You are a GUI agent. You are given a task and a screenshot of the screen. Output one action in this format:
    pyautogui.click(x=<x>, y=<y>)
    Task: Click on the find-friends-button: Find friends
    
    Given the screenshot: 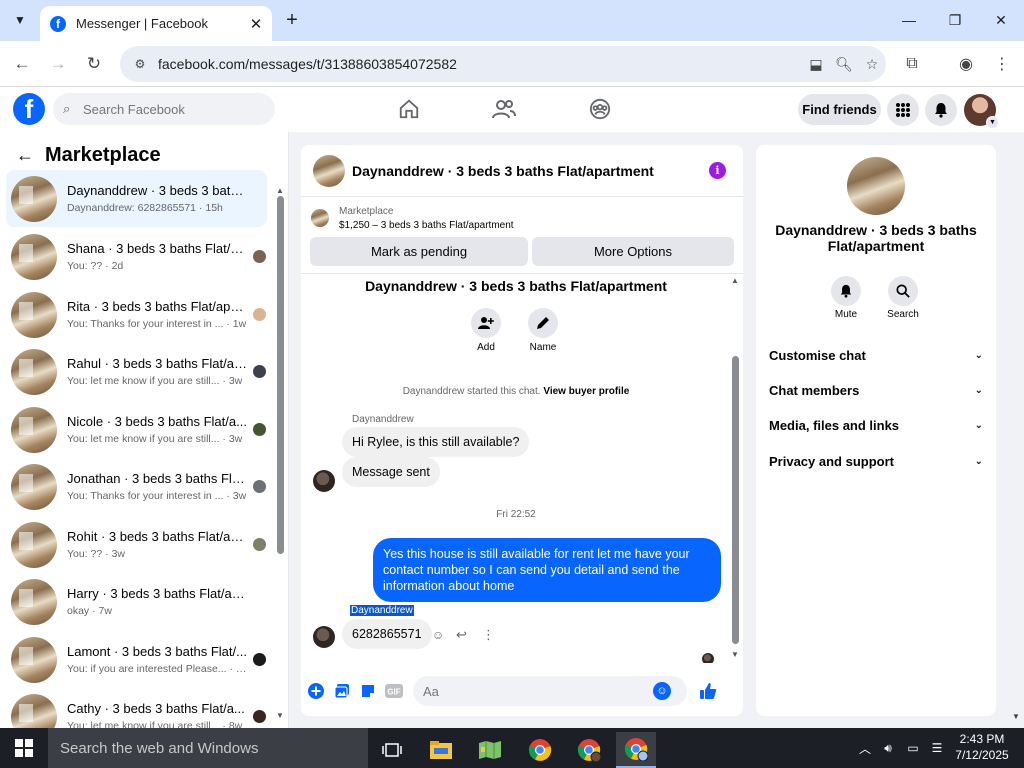 What is the action you would take?
    pyautogui.click(x=839, y=109)
    